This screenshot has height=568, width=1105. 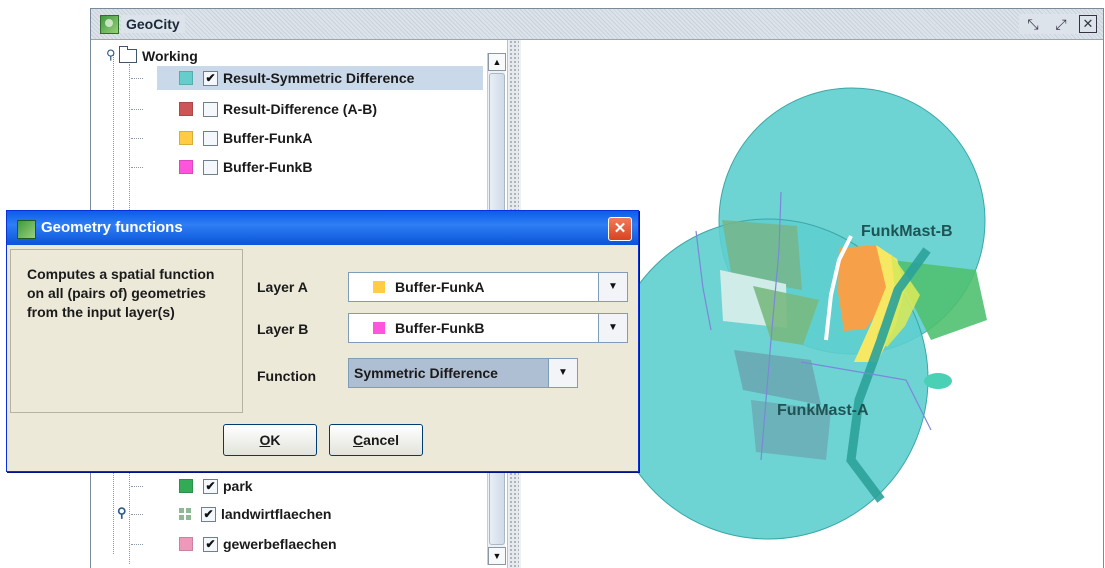 What do you see at coordinates (1088, 24) in the screenshot?
I see `close-window-icon: ✕` at bounding box center [1088, 24].